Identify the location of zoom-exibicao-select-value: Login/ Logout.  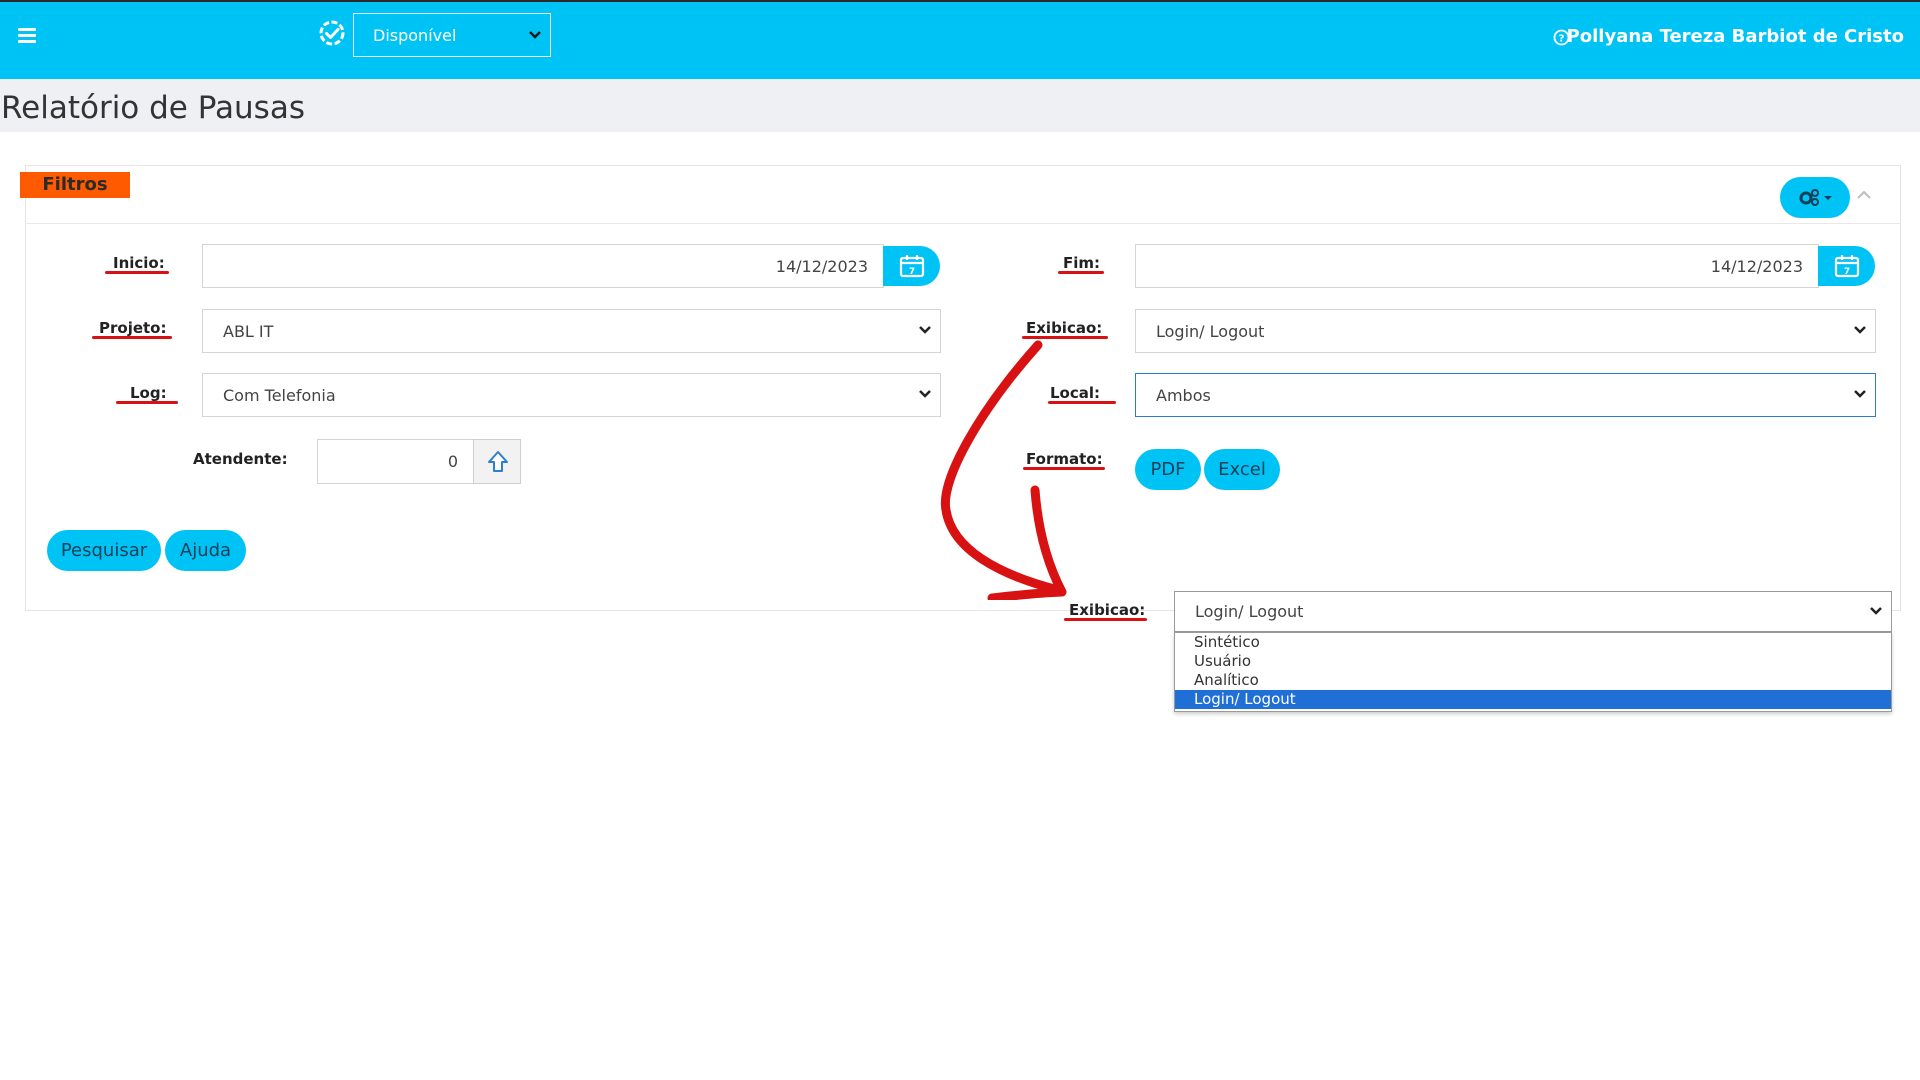
(1249, 611).